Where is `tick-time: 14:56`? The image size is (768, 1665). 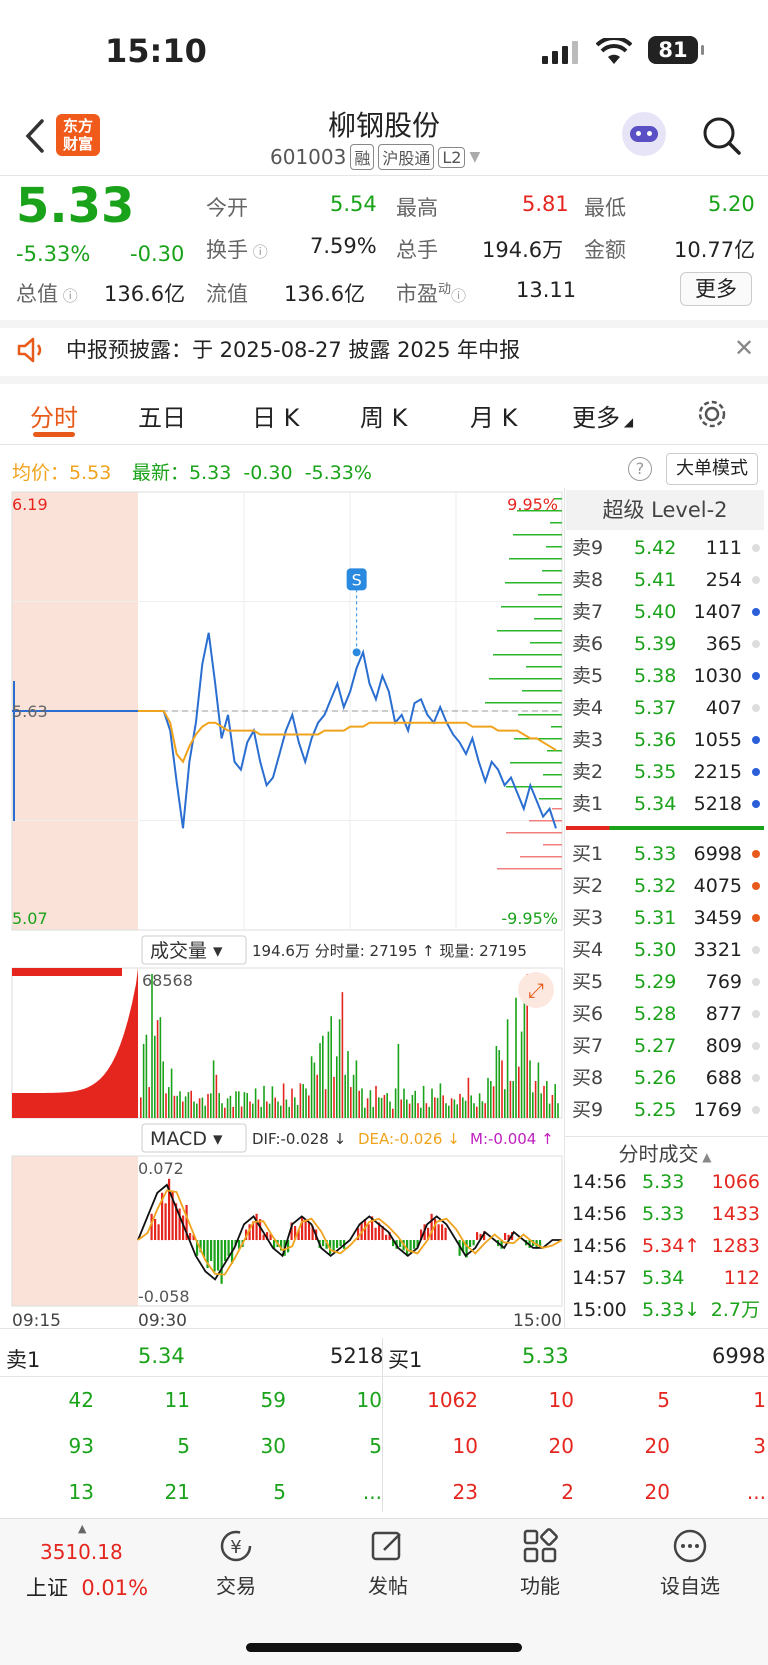 tick-time: 14:56 is located at coordinates (599, 1182).